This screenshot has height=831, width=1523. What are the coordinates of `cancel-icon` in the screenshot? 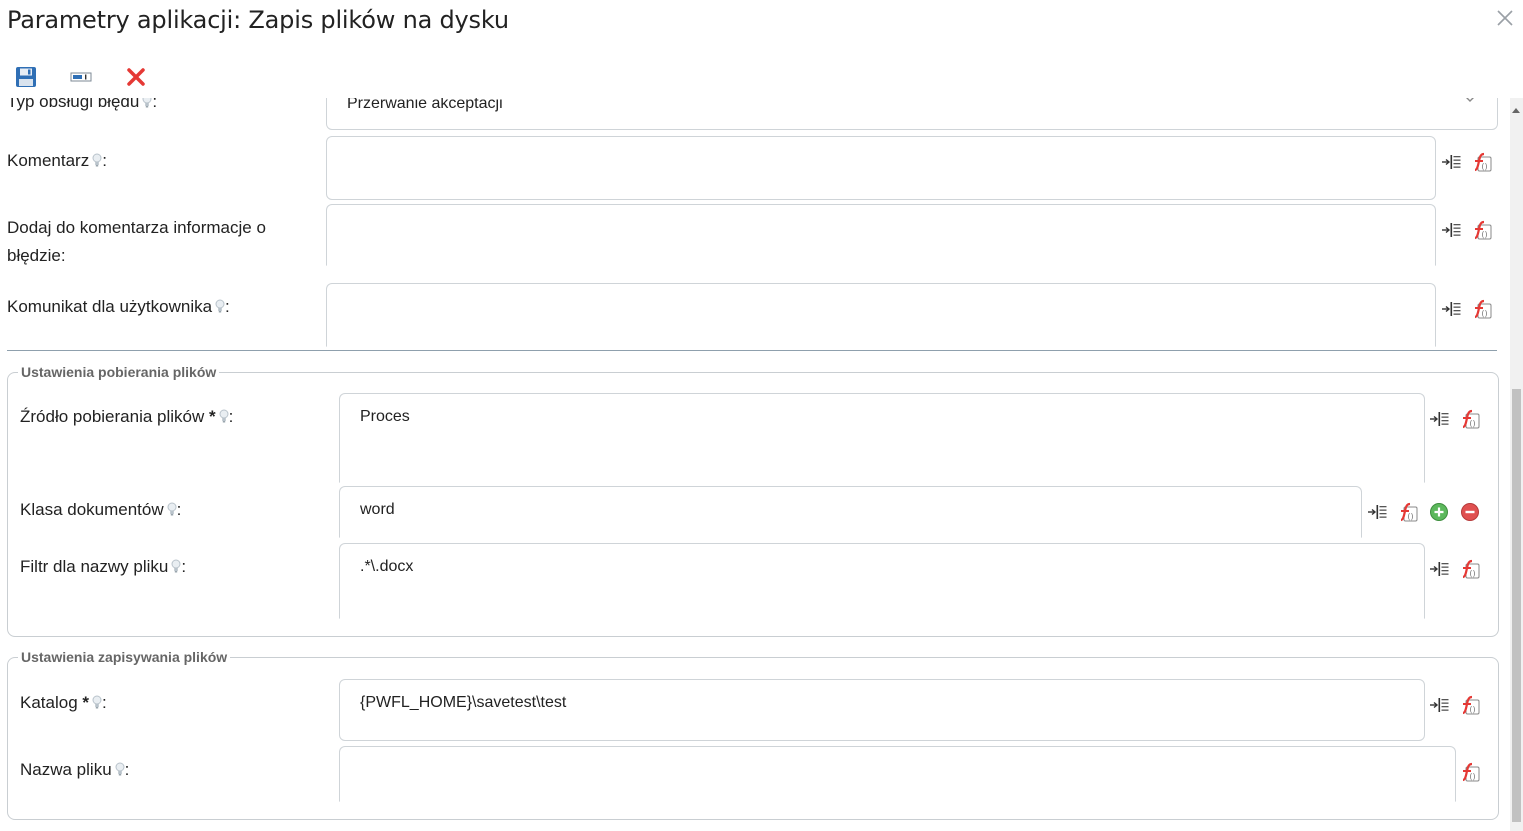 It's located at (136, 77).